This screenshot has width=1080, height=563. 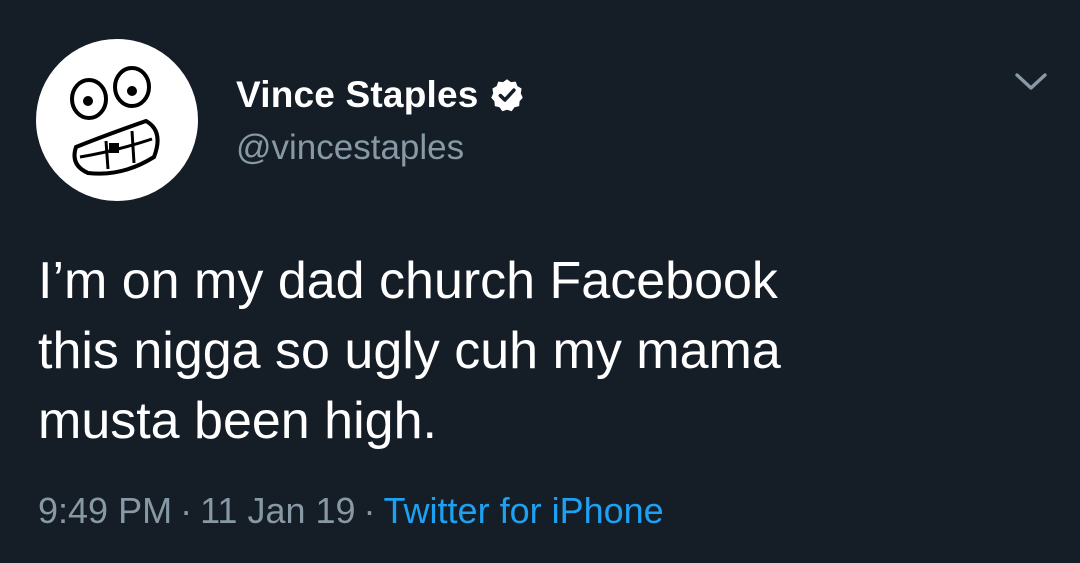 I want to click on chevron-down-icon, so click(x=1031, y=82).